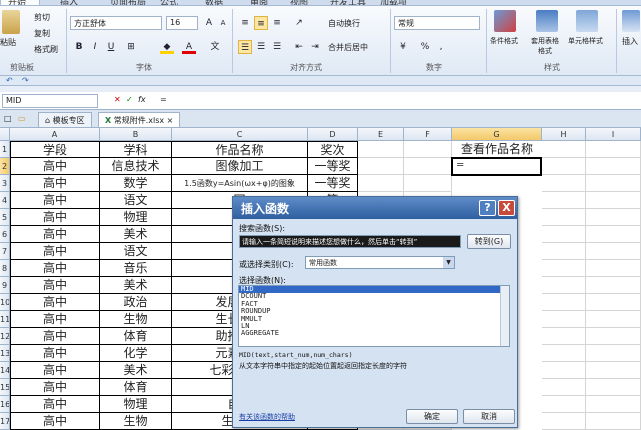  I want to click on list-item: ROUNDUP, so click(374, 311).